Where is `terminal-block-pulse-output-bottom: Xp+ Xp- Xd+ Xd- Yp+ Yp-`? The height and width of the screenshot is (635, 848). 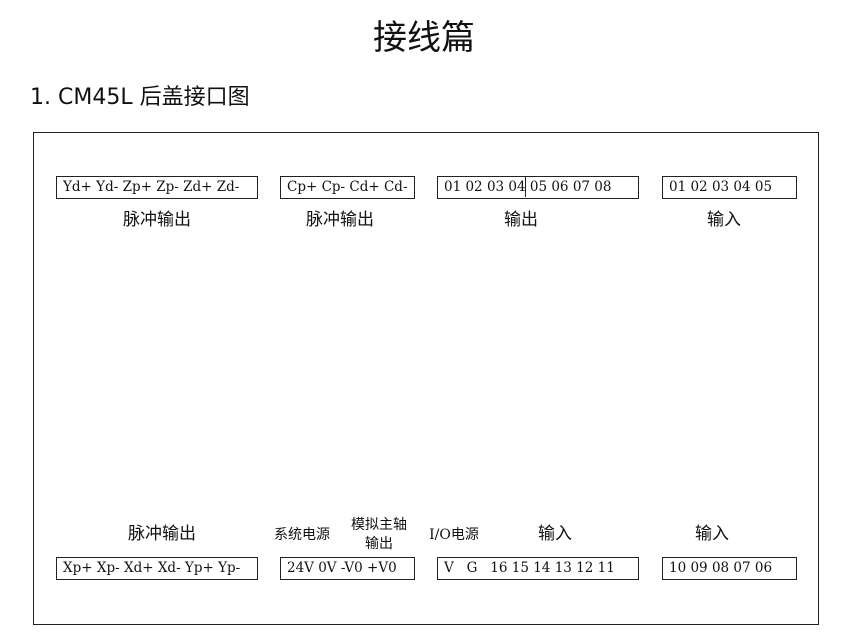 terminal-block-pulse-output-bottom: Xp+ Xp- Xd+ Xd- Yp+ Yp- is located at coordinates (157, 568).